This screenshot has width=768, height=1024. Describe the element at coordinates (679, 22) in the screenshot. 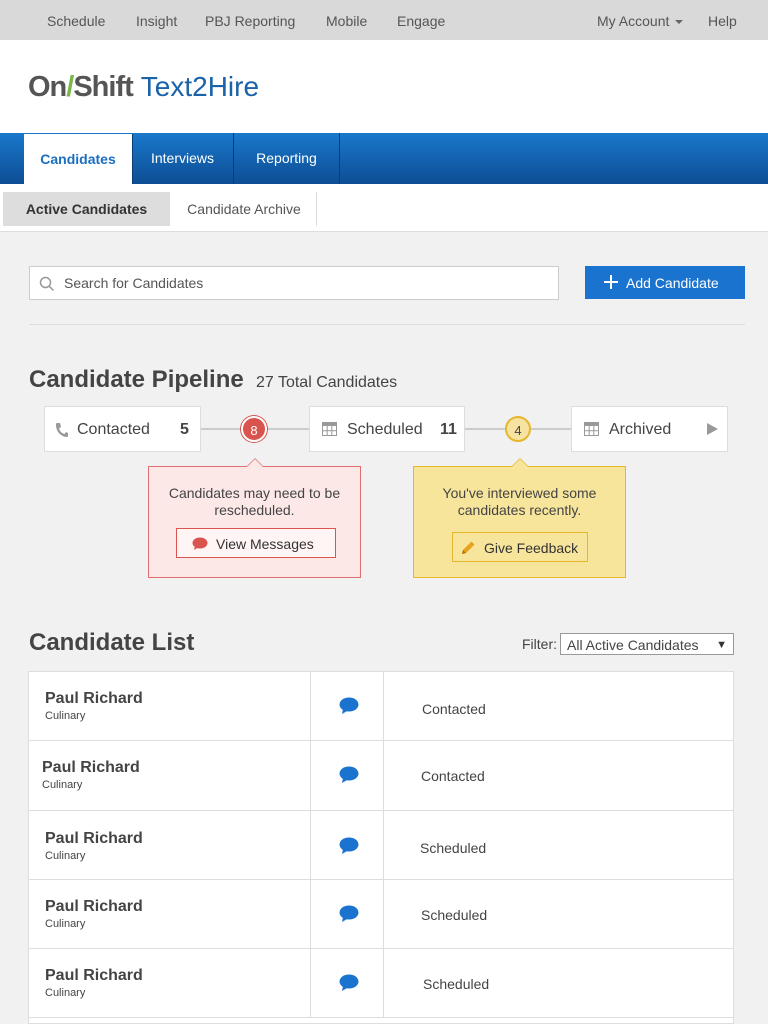

I see `chevron-down-icon` at that location.